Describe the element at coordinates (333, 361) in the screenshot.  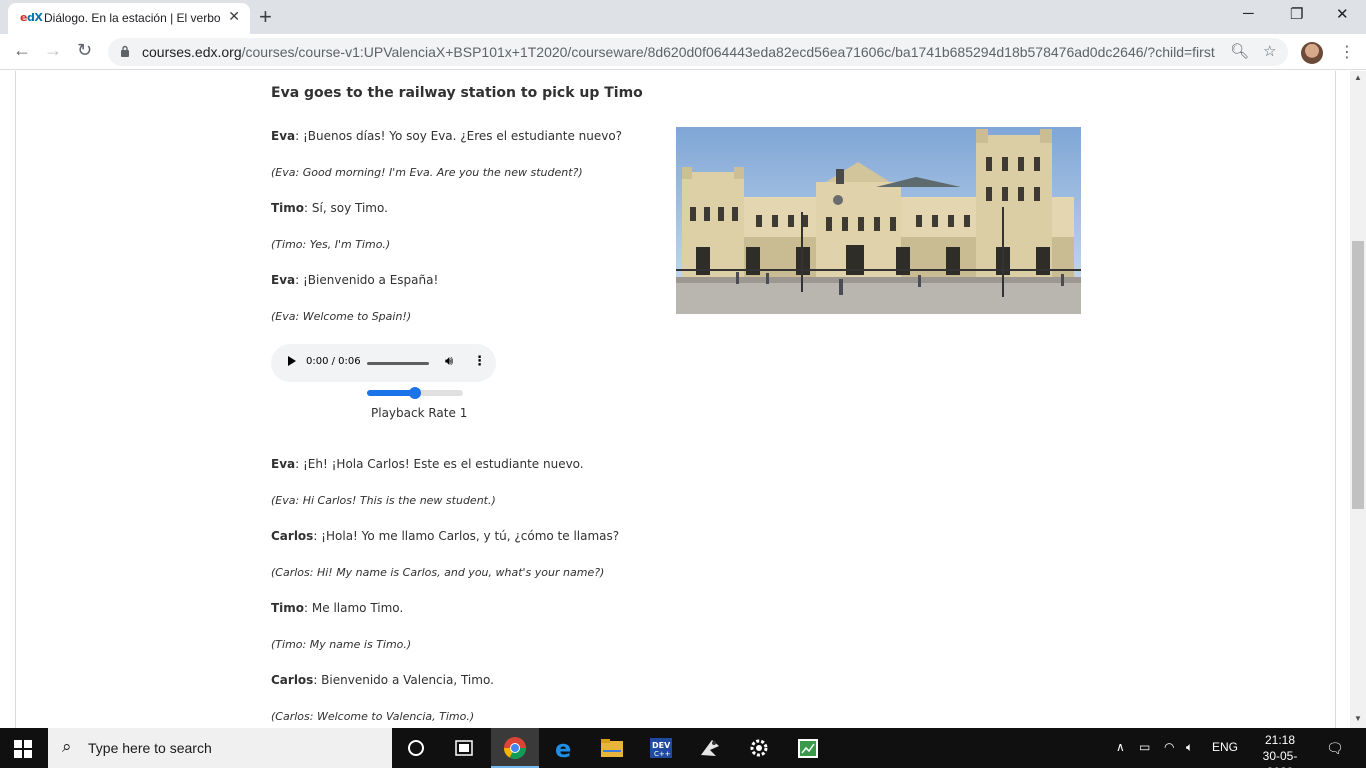
I see `audio-time: 0:00 / 0:06` at that location.